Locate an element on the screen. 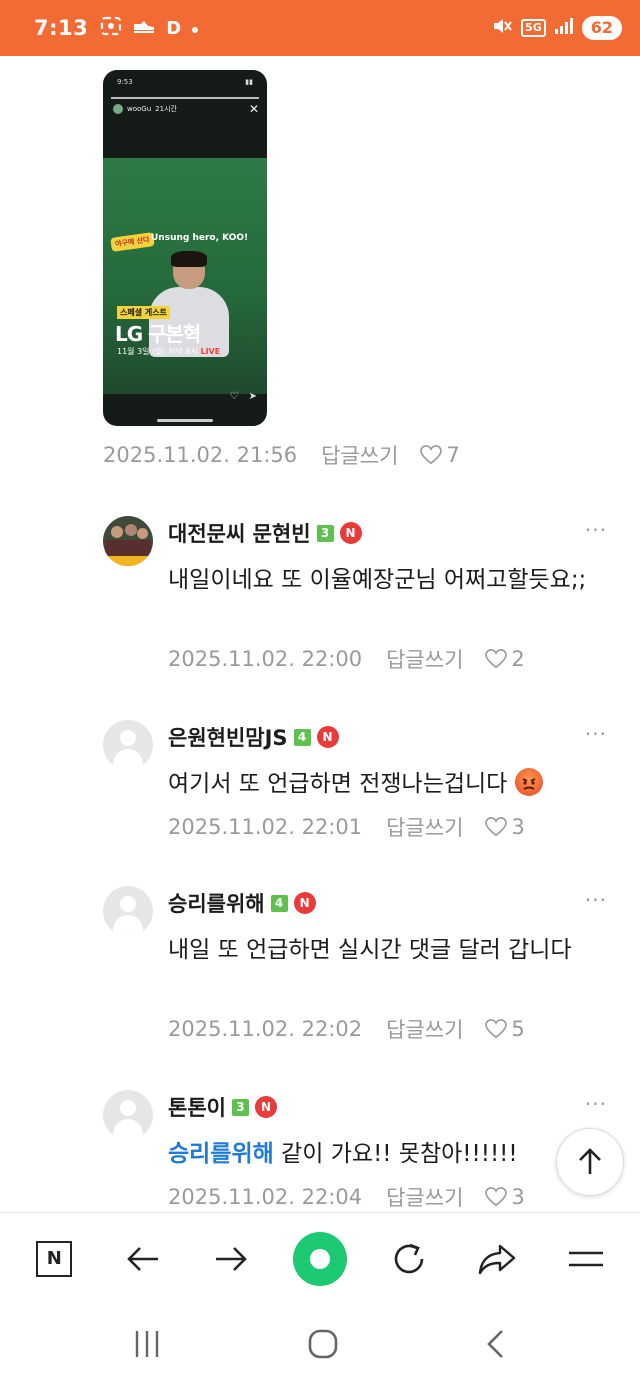 This screenshot has height=1387, width=640. shoe-icon is located at coordinates (144, 28).